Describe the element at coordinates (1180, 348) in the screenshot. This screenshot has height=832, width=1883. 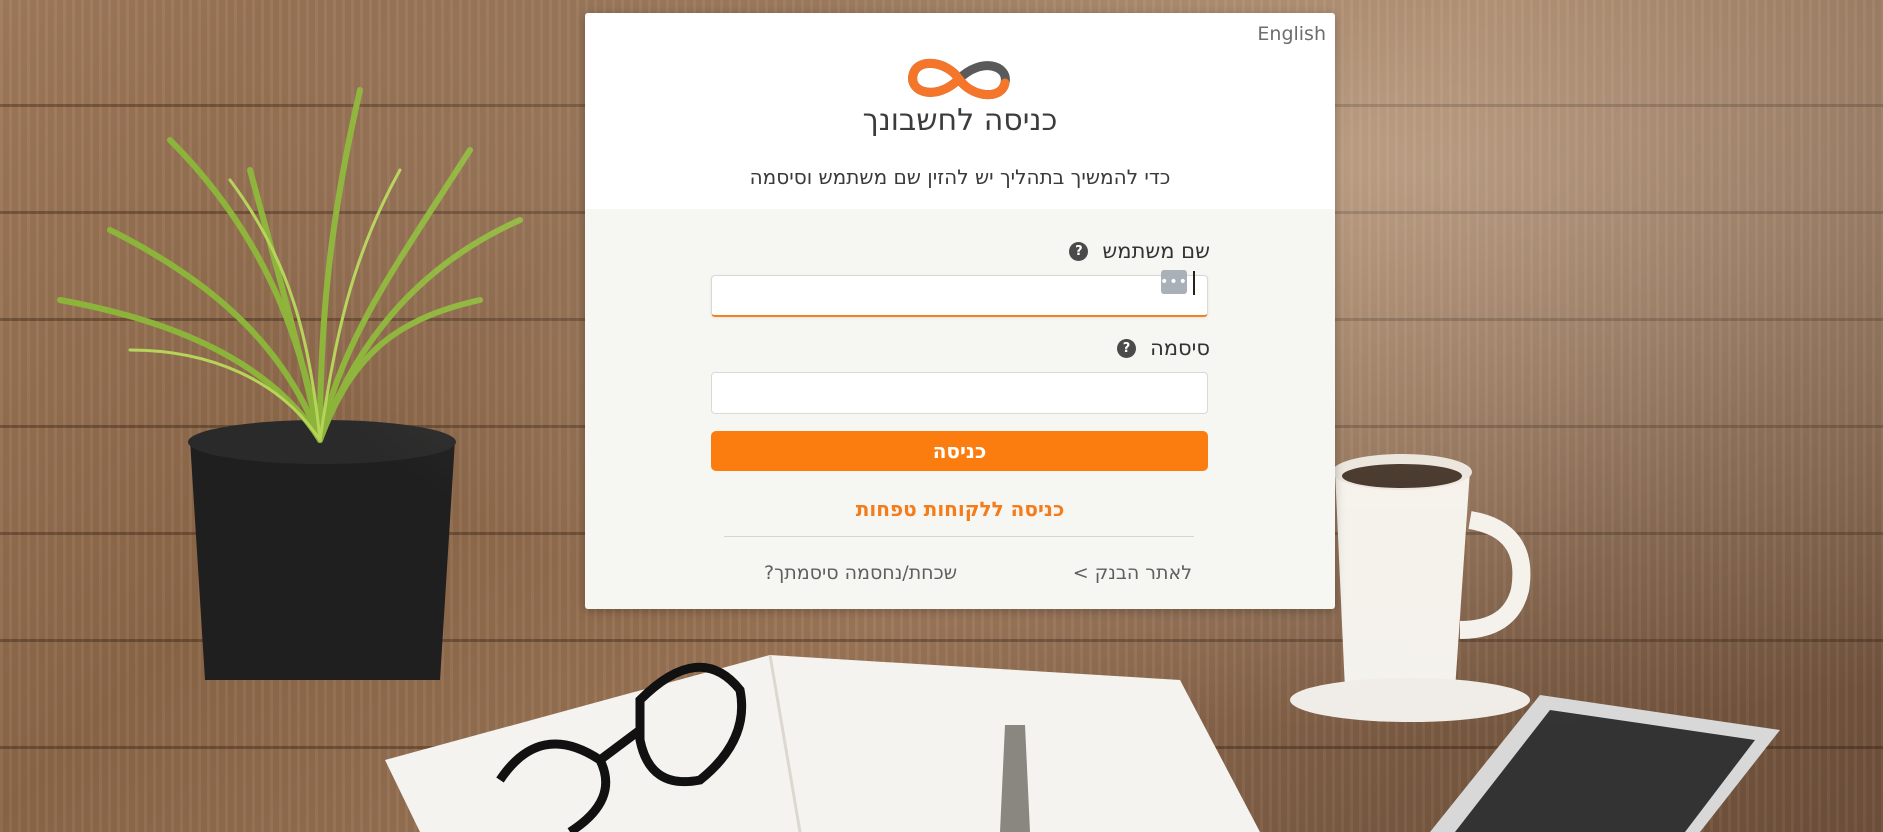
I see `password-label: סיסמה` at that location.